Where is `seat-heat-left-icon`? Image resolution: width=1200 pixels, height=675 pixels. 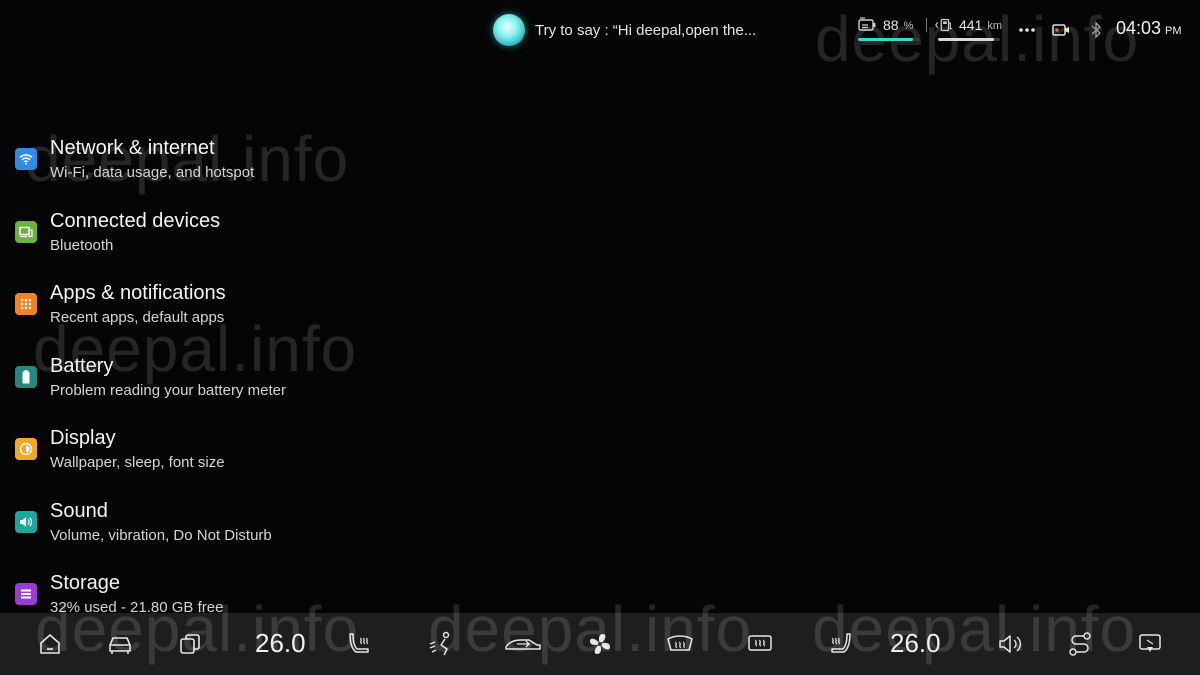
seat-heat-left-icon is located at coordinates (360, 644).